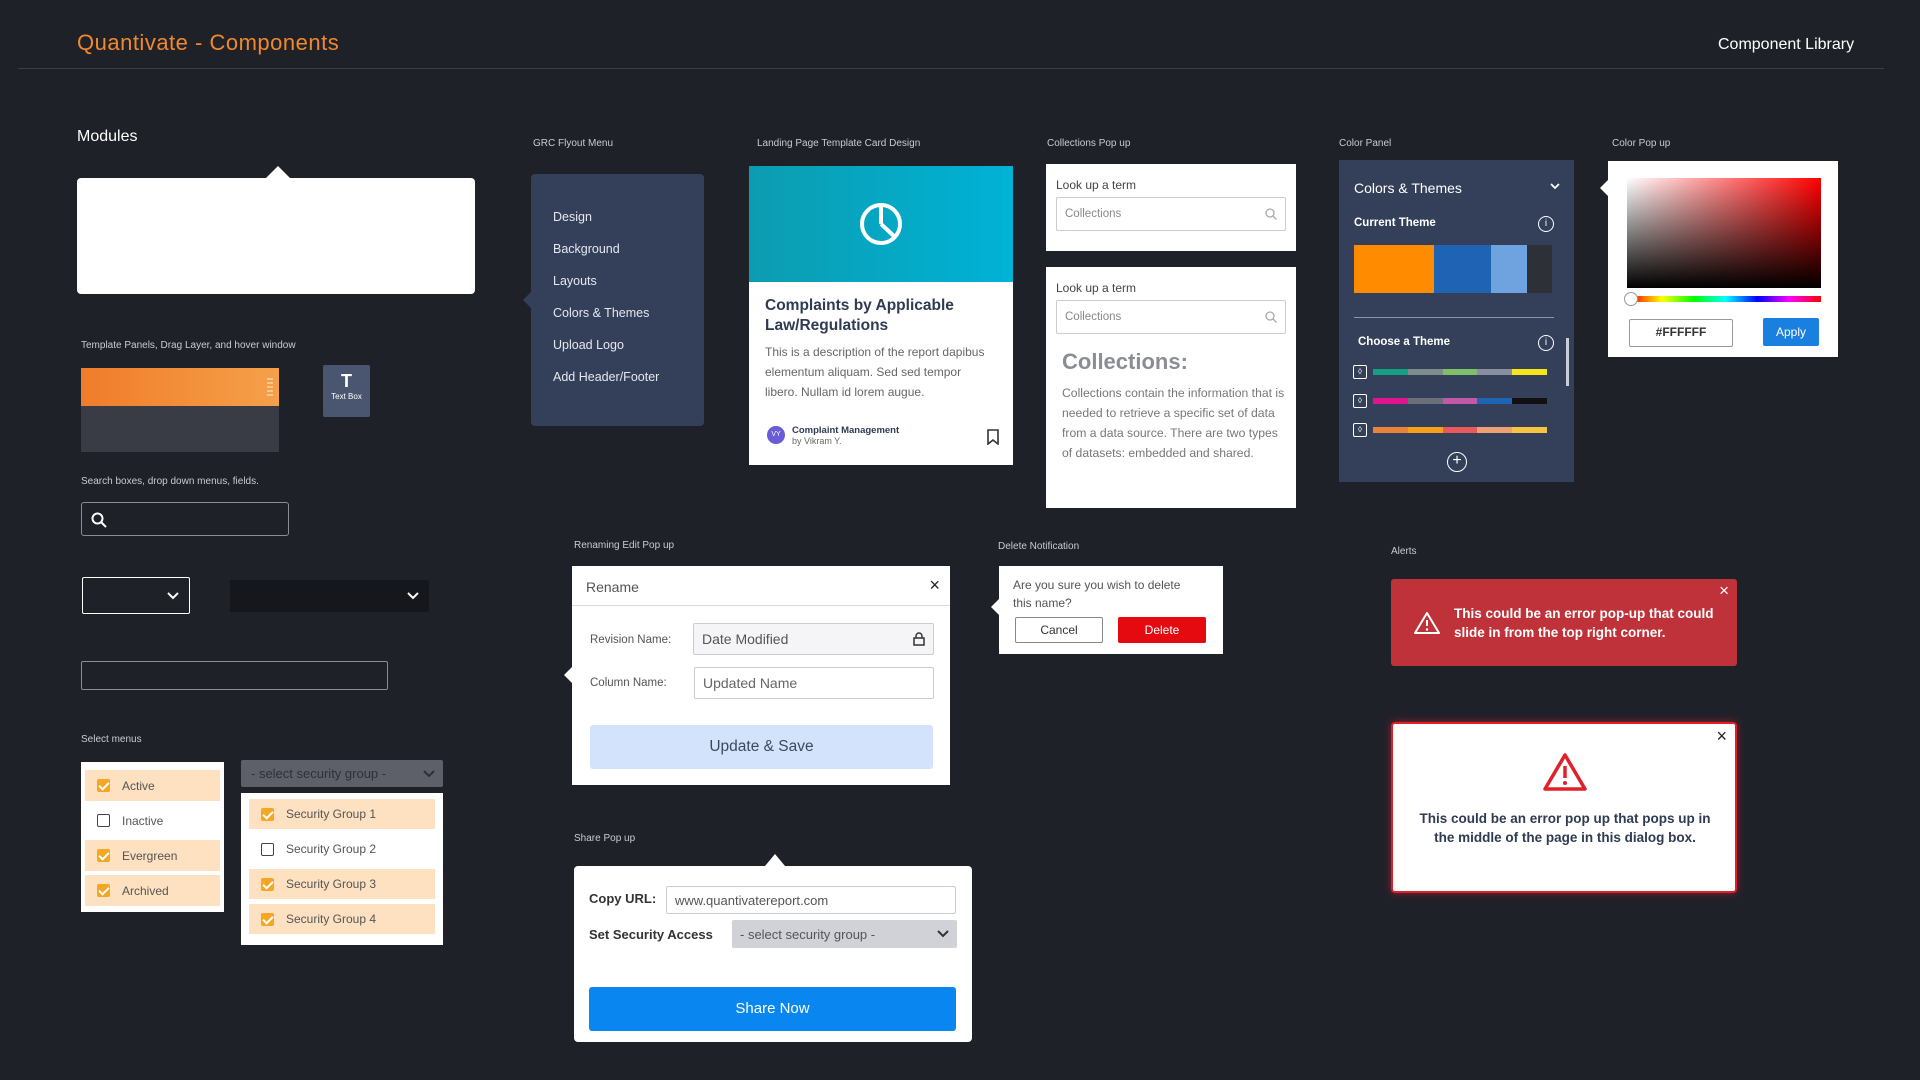 This screenshot has height=1080, width=1920. I want to click on textbox-label: Text Box, so click(346, 396).